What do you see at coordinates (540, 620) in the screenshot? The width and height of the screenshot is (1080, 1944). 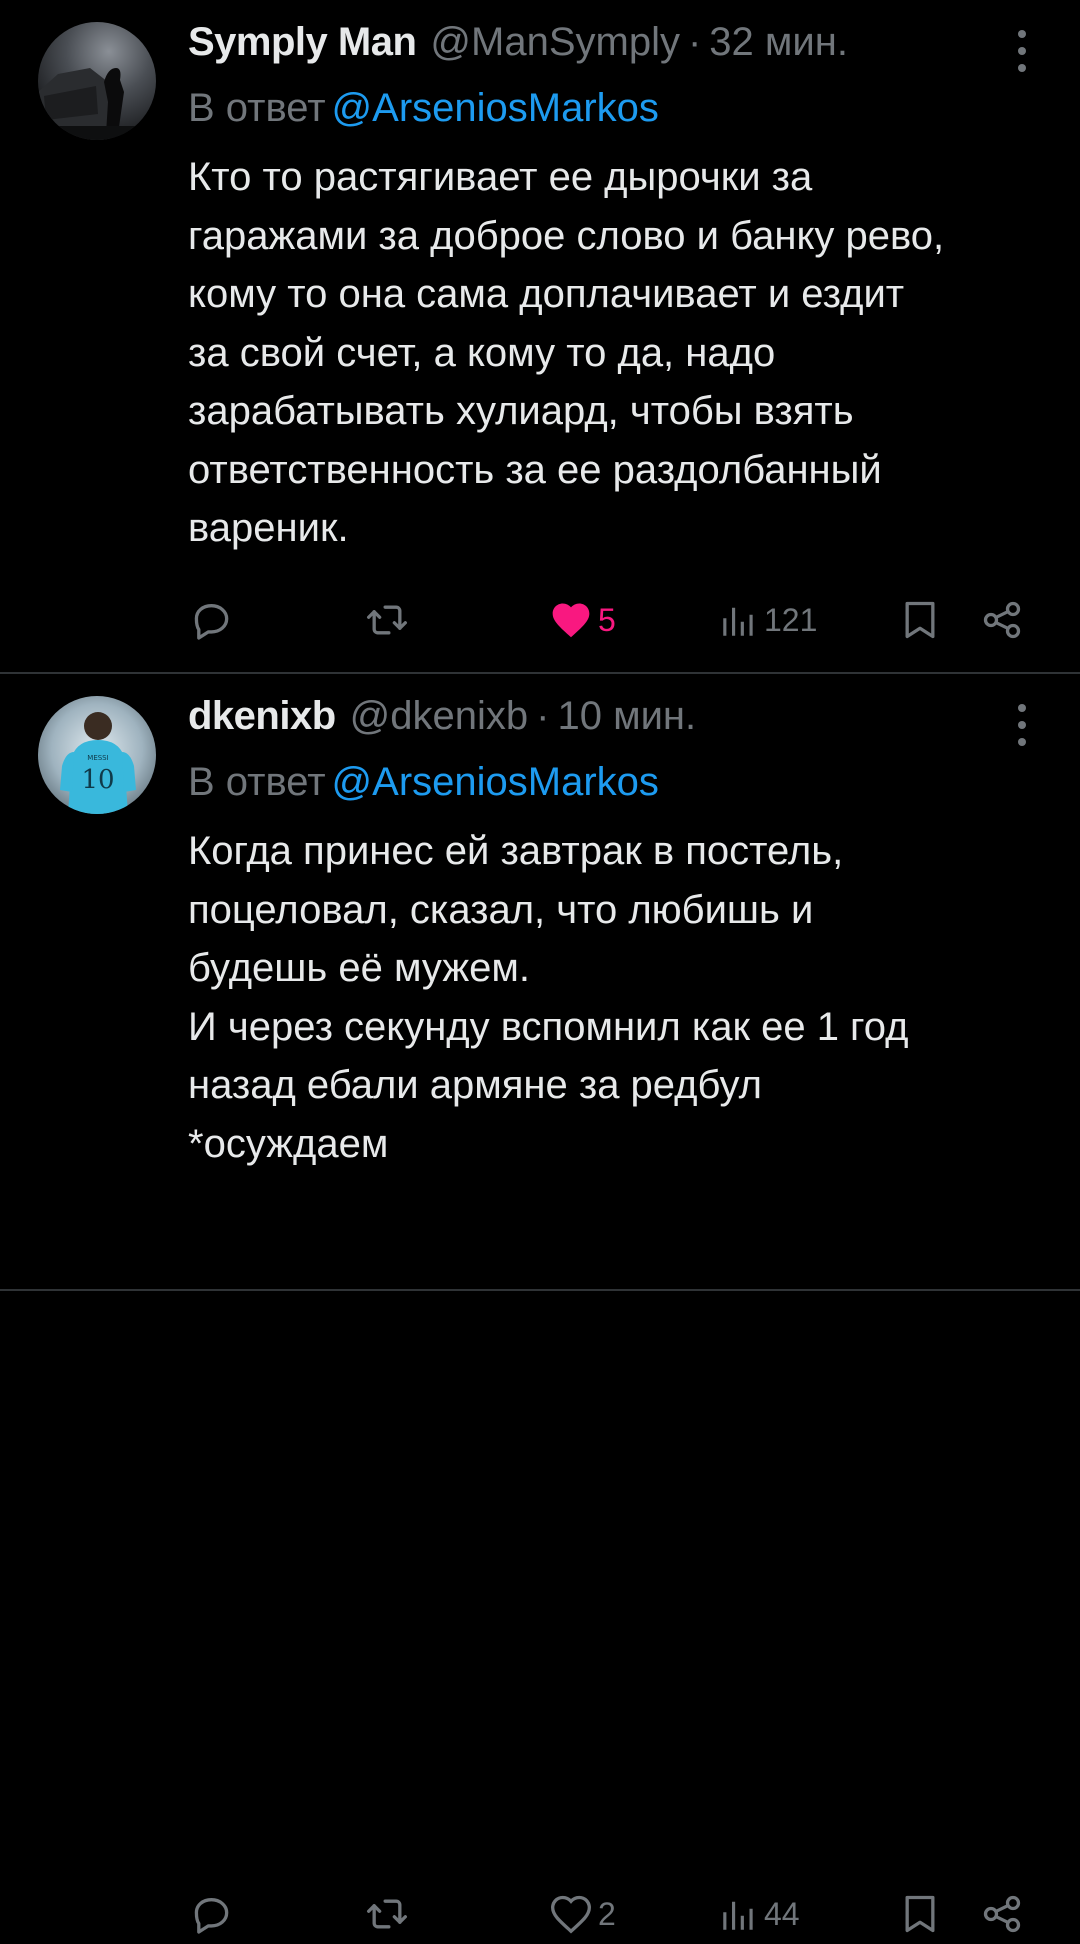 I see `action-bar: 5 121` at bounding box center [540, 620].